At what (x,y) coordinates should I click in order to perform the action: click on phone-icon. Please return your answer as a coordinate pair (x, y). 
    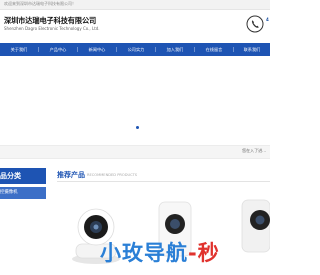
    Looking at the image, I should click on (255, 24).